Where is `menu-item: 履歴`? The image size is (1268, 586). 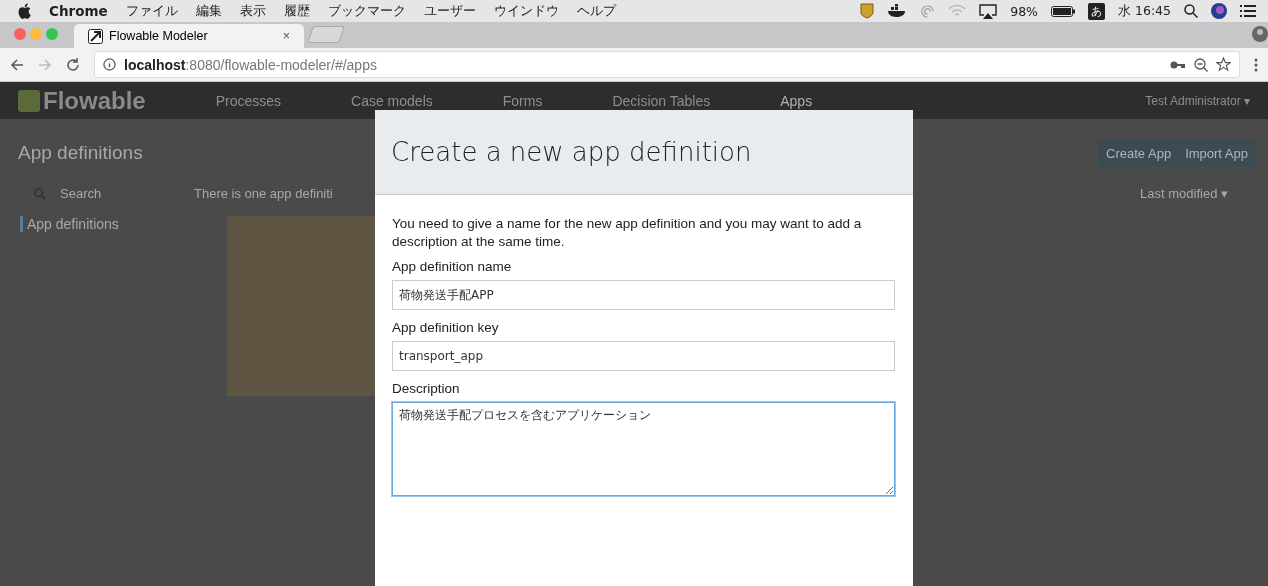 menu-item: 履歴 is located at coordinates (296, 11).